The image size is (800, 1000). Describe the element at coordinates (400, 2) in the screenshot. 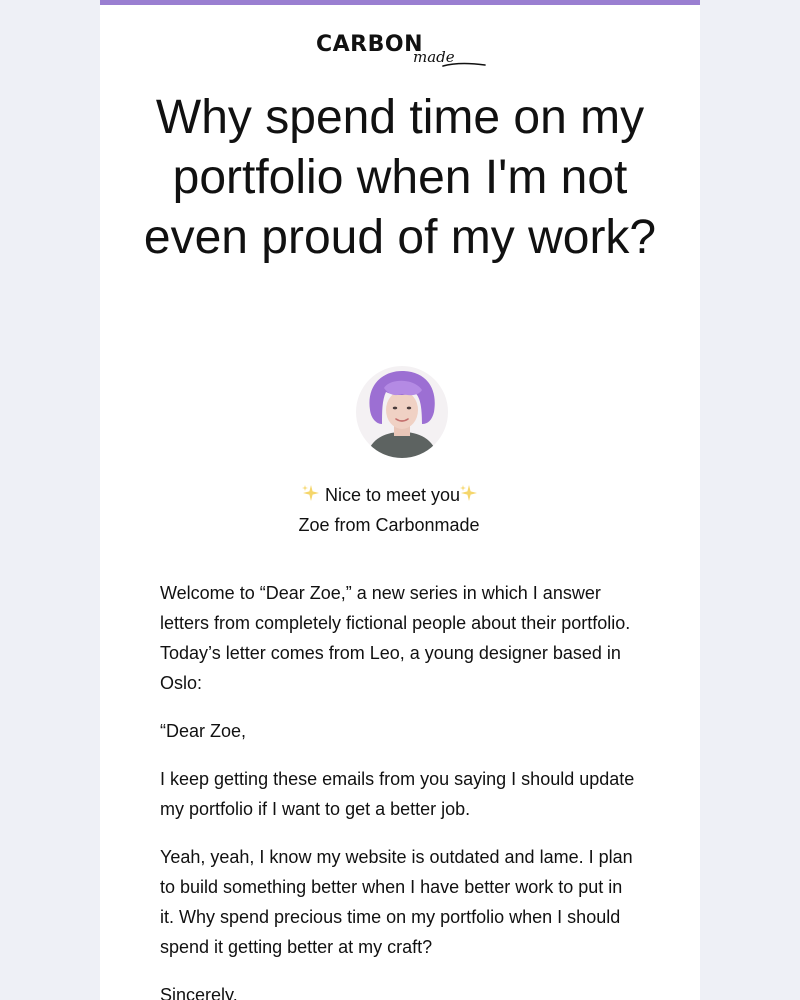

I see `accent-top-bar` at that location.